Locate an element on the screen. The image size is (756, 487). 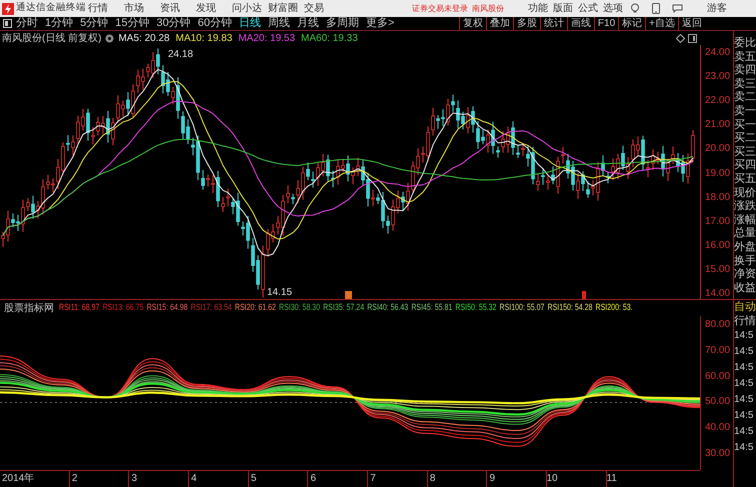
axis-label: 15.00 is located at coordinates (717, 269).